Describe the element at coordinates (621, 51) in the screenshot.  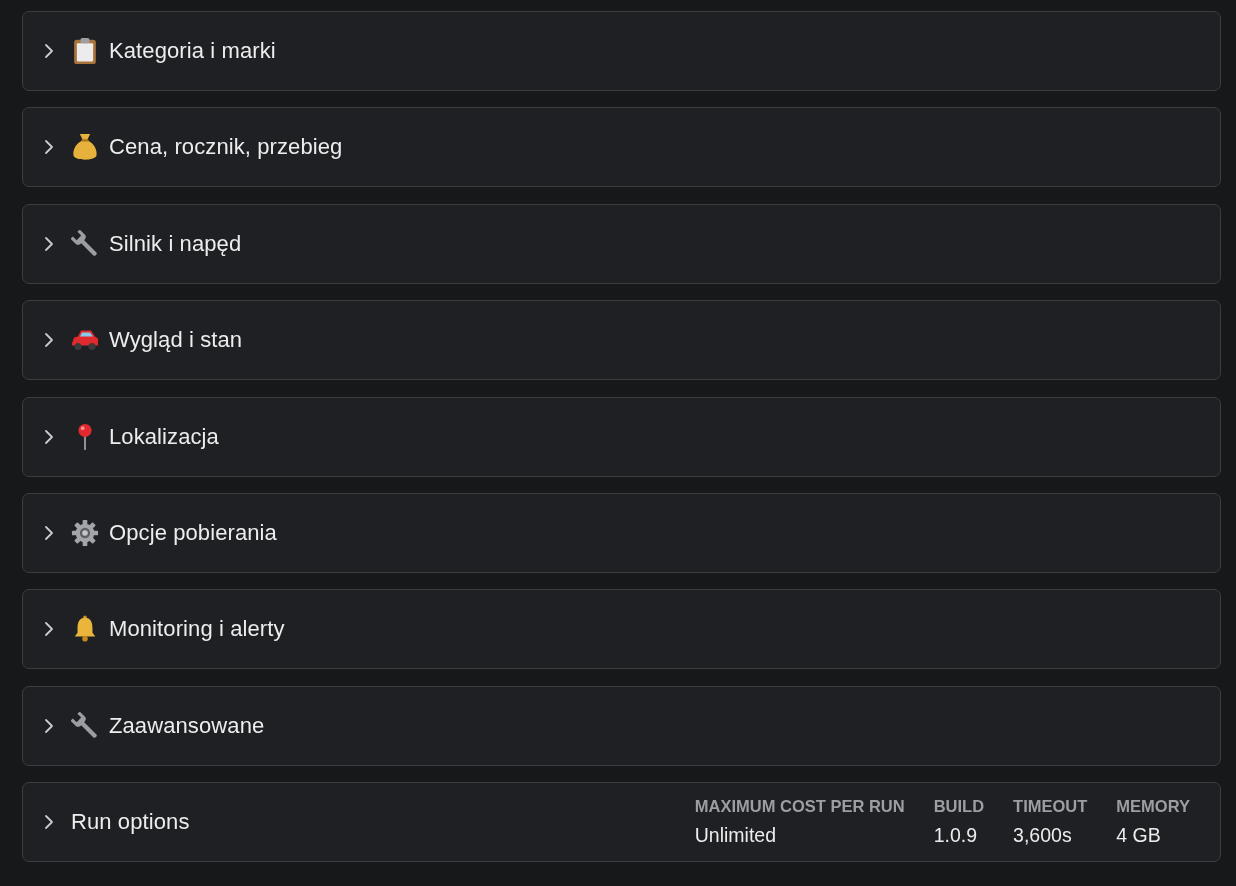
I see `accordion-header: Kategoria i marki` at that location.